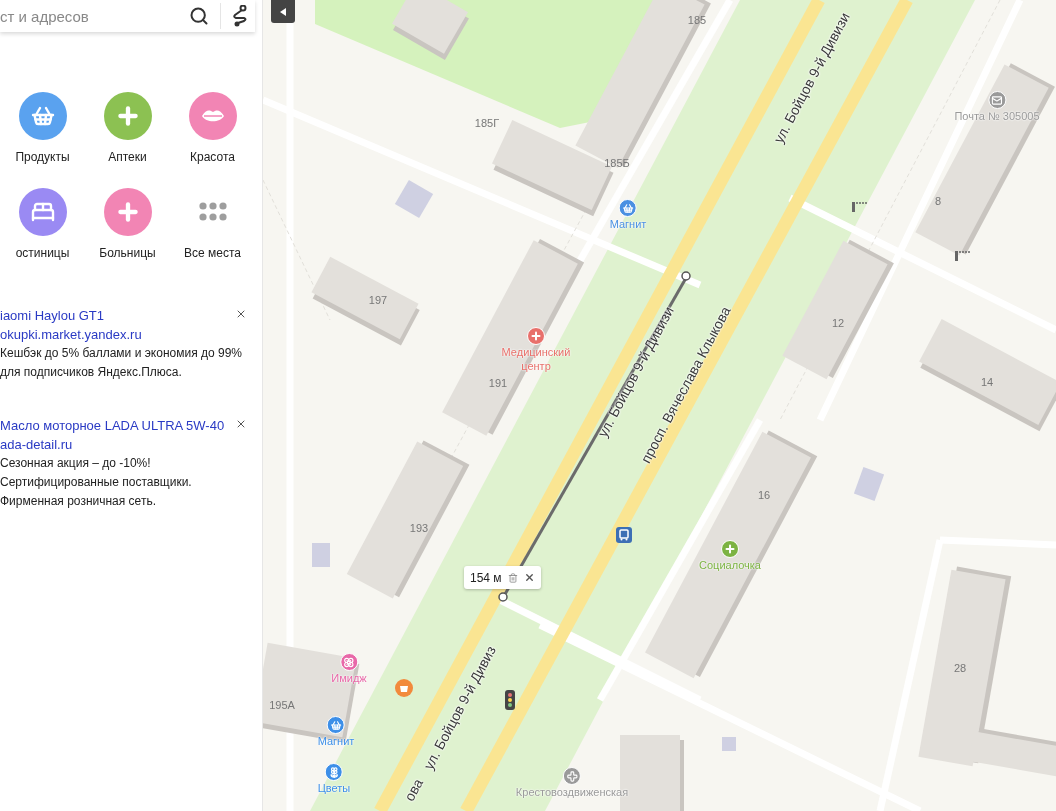  What do you see at coordinates (536, 359) in the screenshot?
I see `place-label: Медицинский центр` at bounding box center [536, 359].